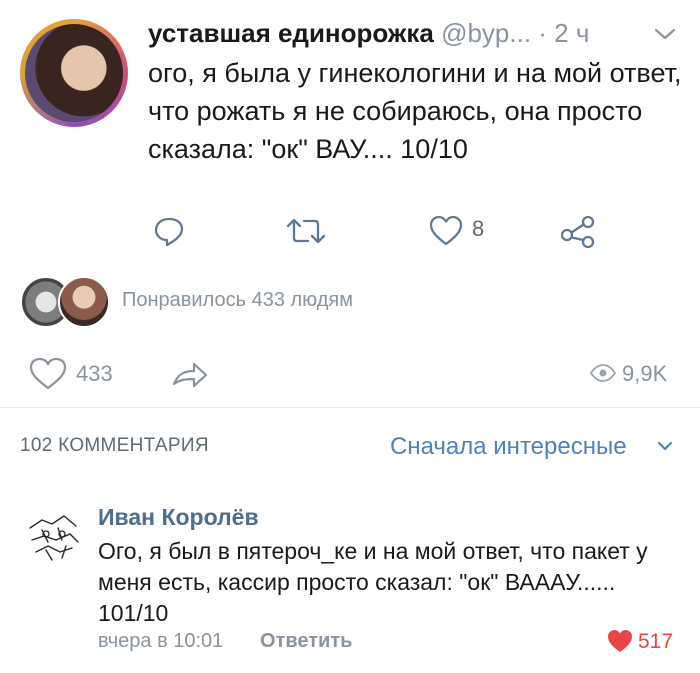  Describe the element at coordinates (94, 373) in the screenshot. I see `like-count: 433` at that location.